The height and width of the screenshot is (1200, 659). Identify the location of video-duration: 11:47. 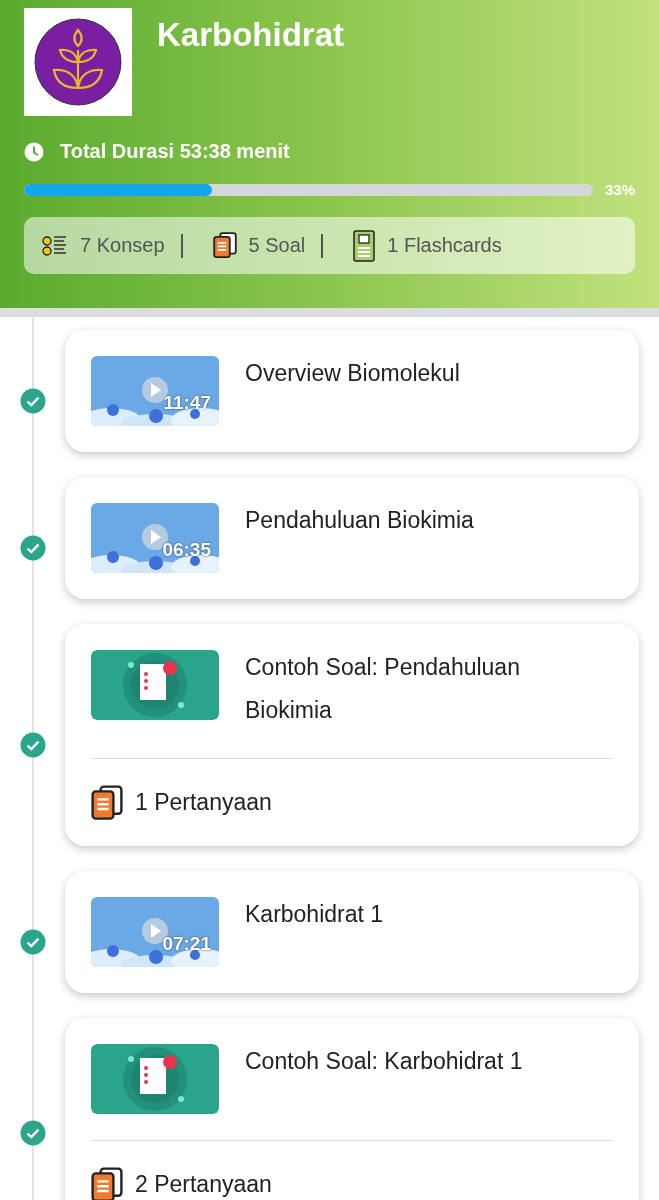
(187, 403).